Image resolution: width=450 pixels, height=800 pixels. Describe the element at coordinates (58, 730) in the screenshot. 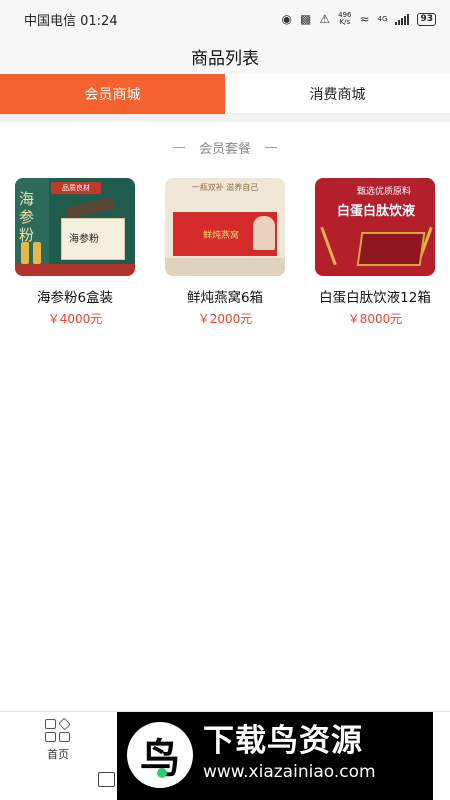

I see `home-icon` at that location.